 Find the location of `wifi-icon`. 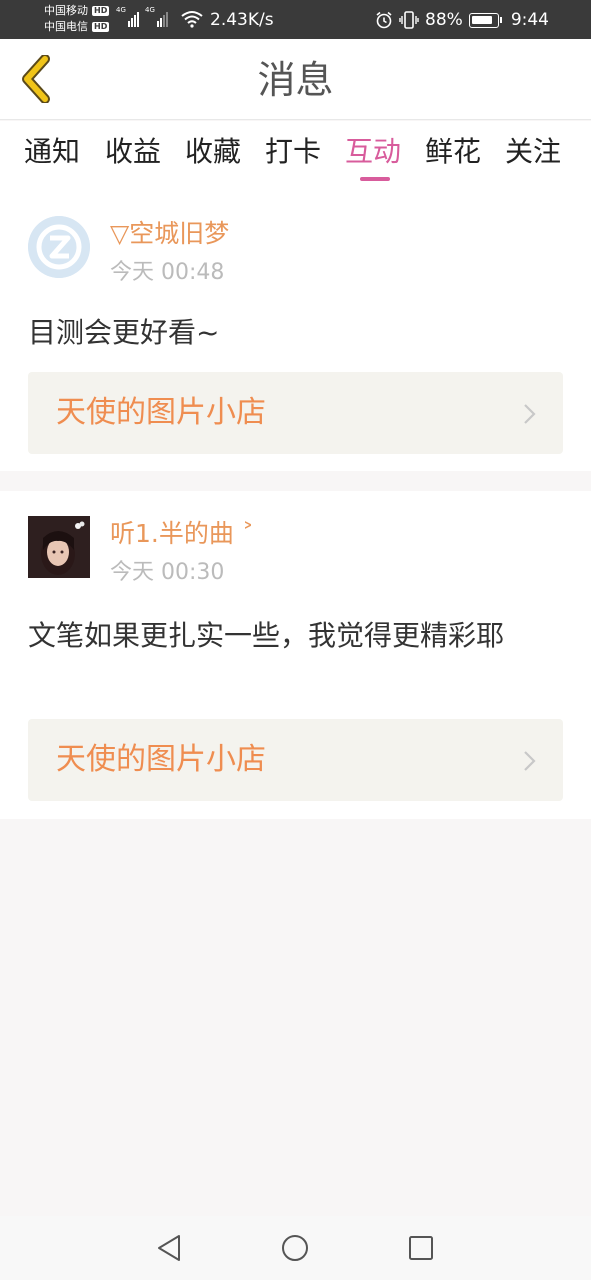

wifi-icon is located at coordinates (192, 19).